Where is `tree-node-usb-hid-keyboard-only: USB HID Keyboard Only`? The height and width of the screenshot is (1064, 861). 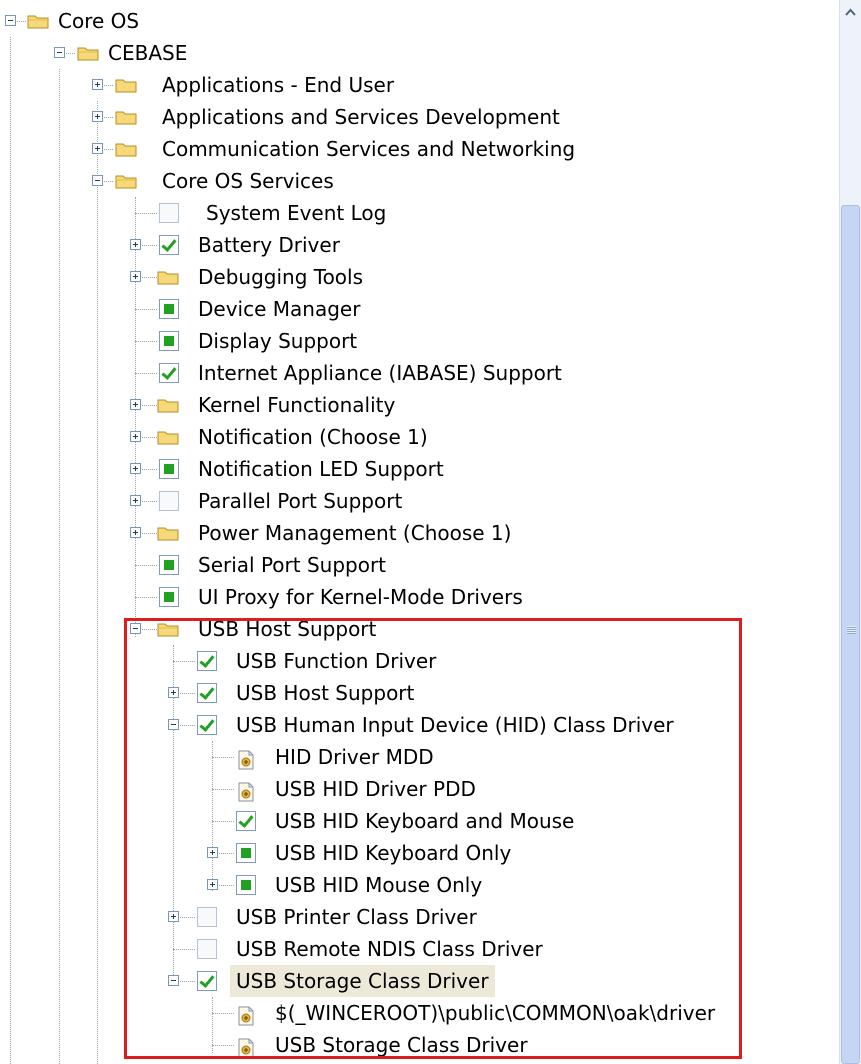
tree-node-usb-hid-keyboard-only: USB HID Keyboard Only is located at coordinates (300, 853).